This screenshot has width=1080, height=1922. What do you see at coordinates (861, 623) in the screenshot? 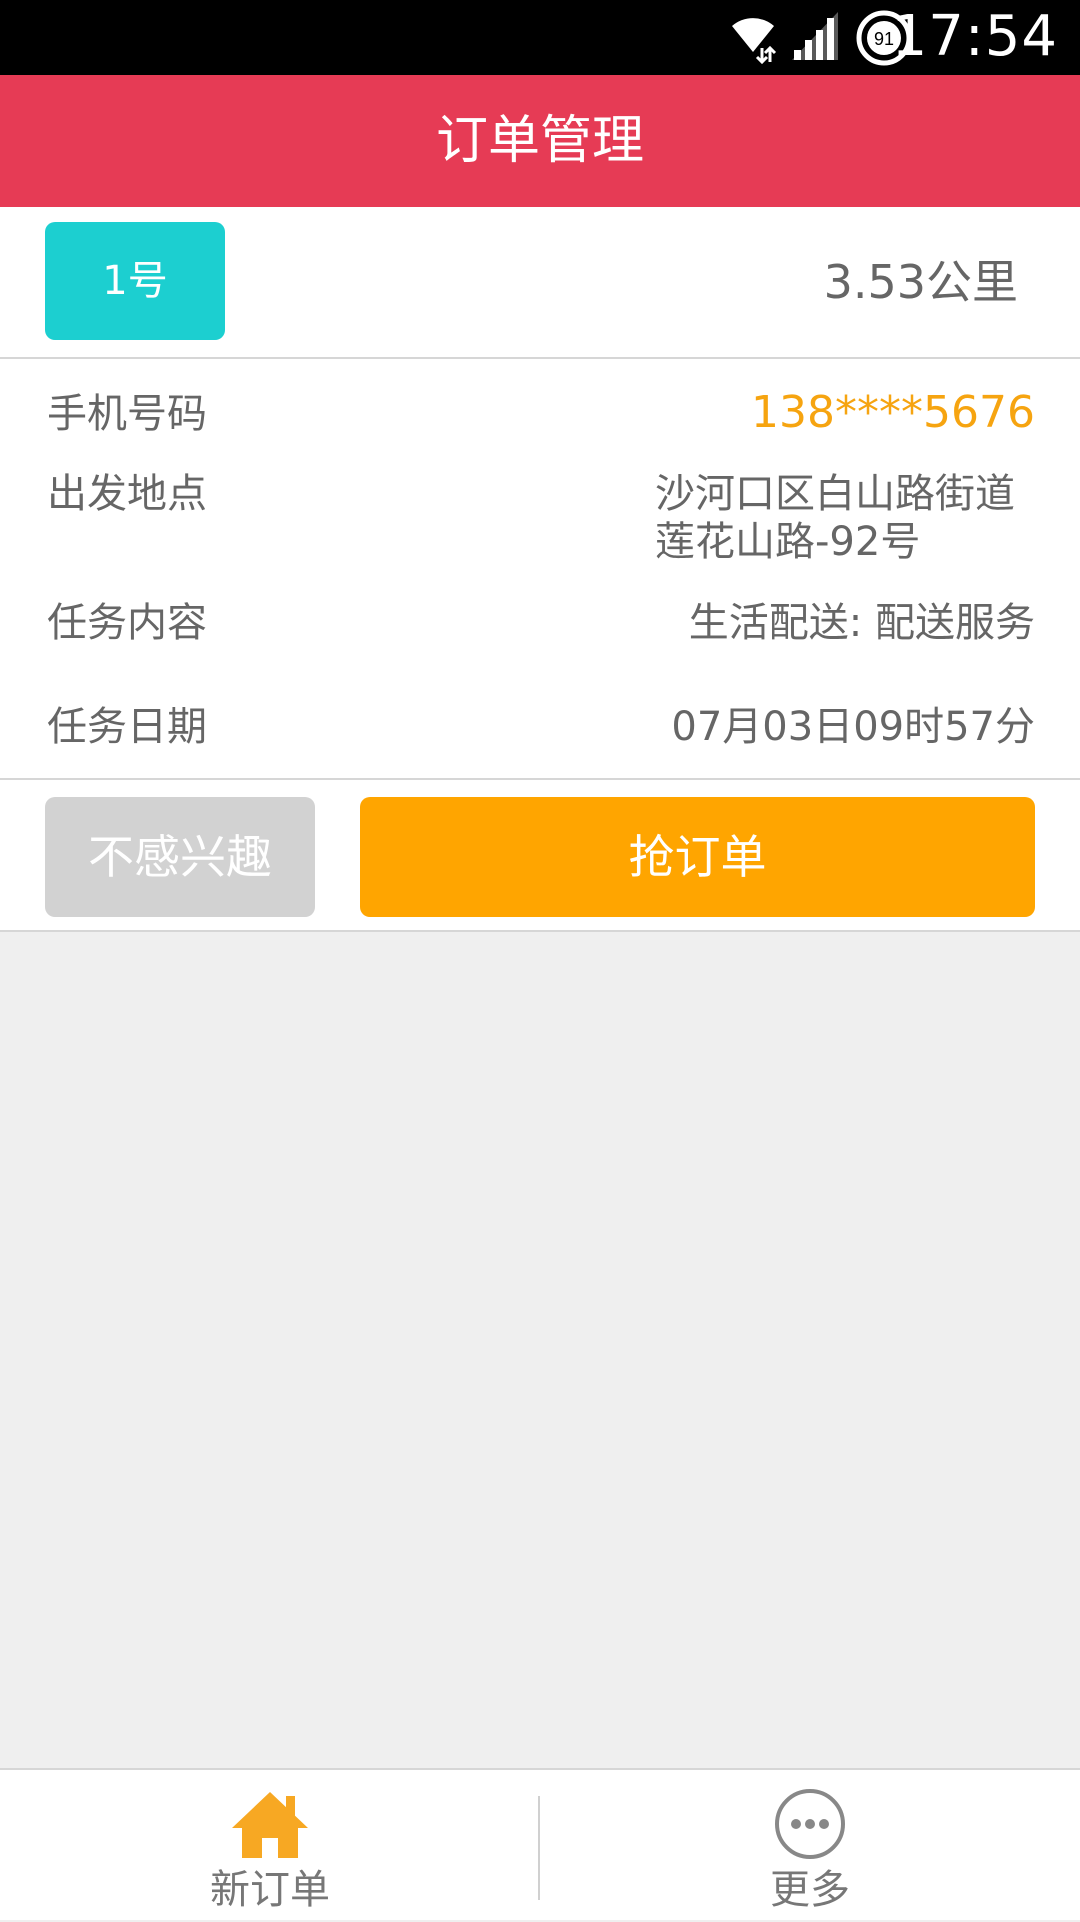
I see `task-content-value: 生活配送: 配送服务` at bounding box center [861, 623].